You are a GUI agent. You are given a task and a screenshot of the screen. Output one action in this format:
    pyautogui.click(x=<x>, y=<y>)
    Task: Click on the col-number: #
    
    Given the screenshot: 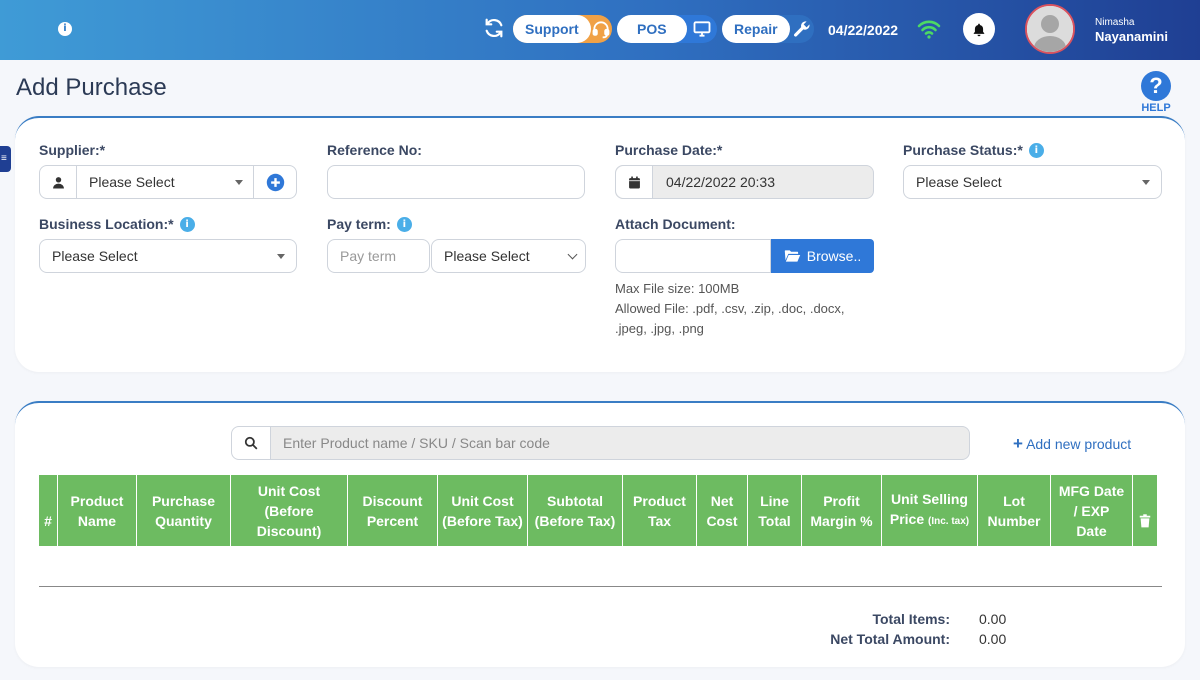 What is the action you would take?
    pyautogui.click(x=48, y=510)
    